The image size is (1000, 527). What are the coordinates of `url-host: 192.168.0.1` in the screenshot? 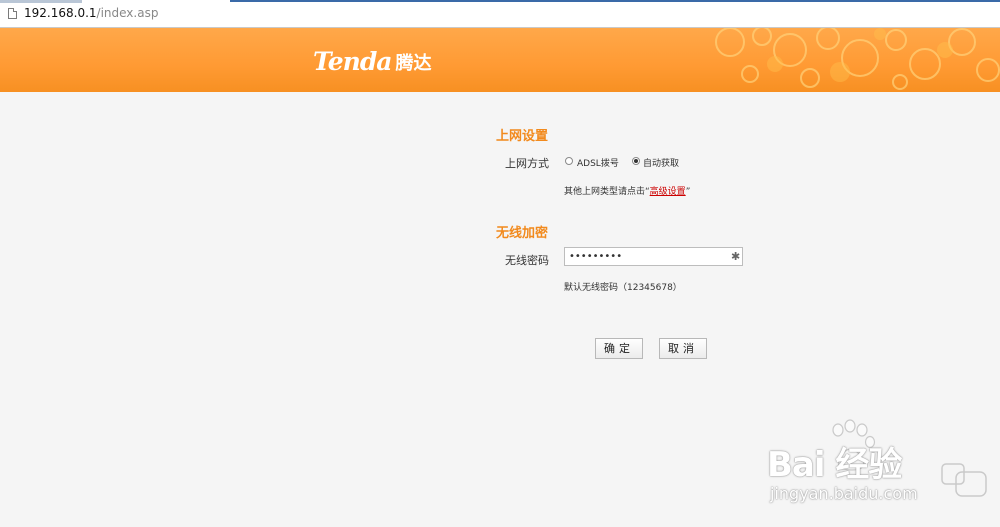 It's located at (60, 13).